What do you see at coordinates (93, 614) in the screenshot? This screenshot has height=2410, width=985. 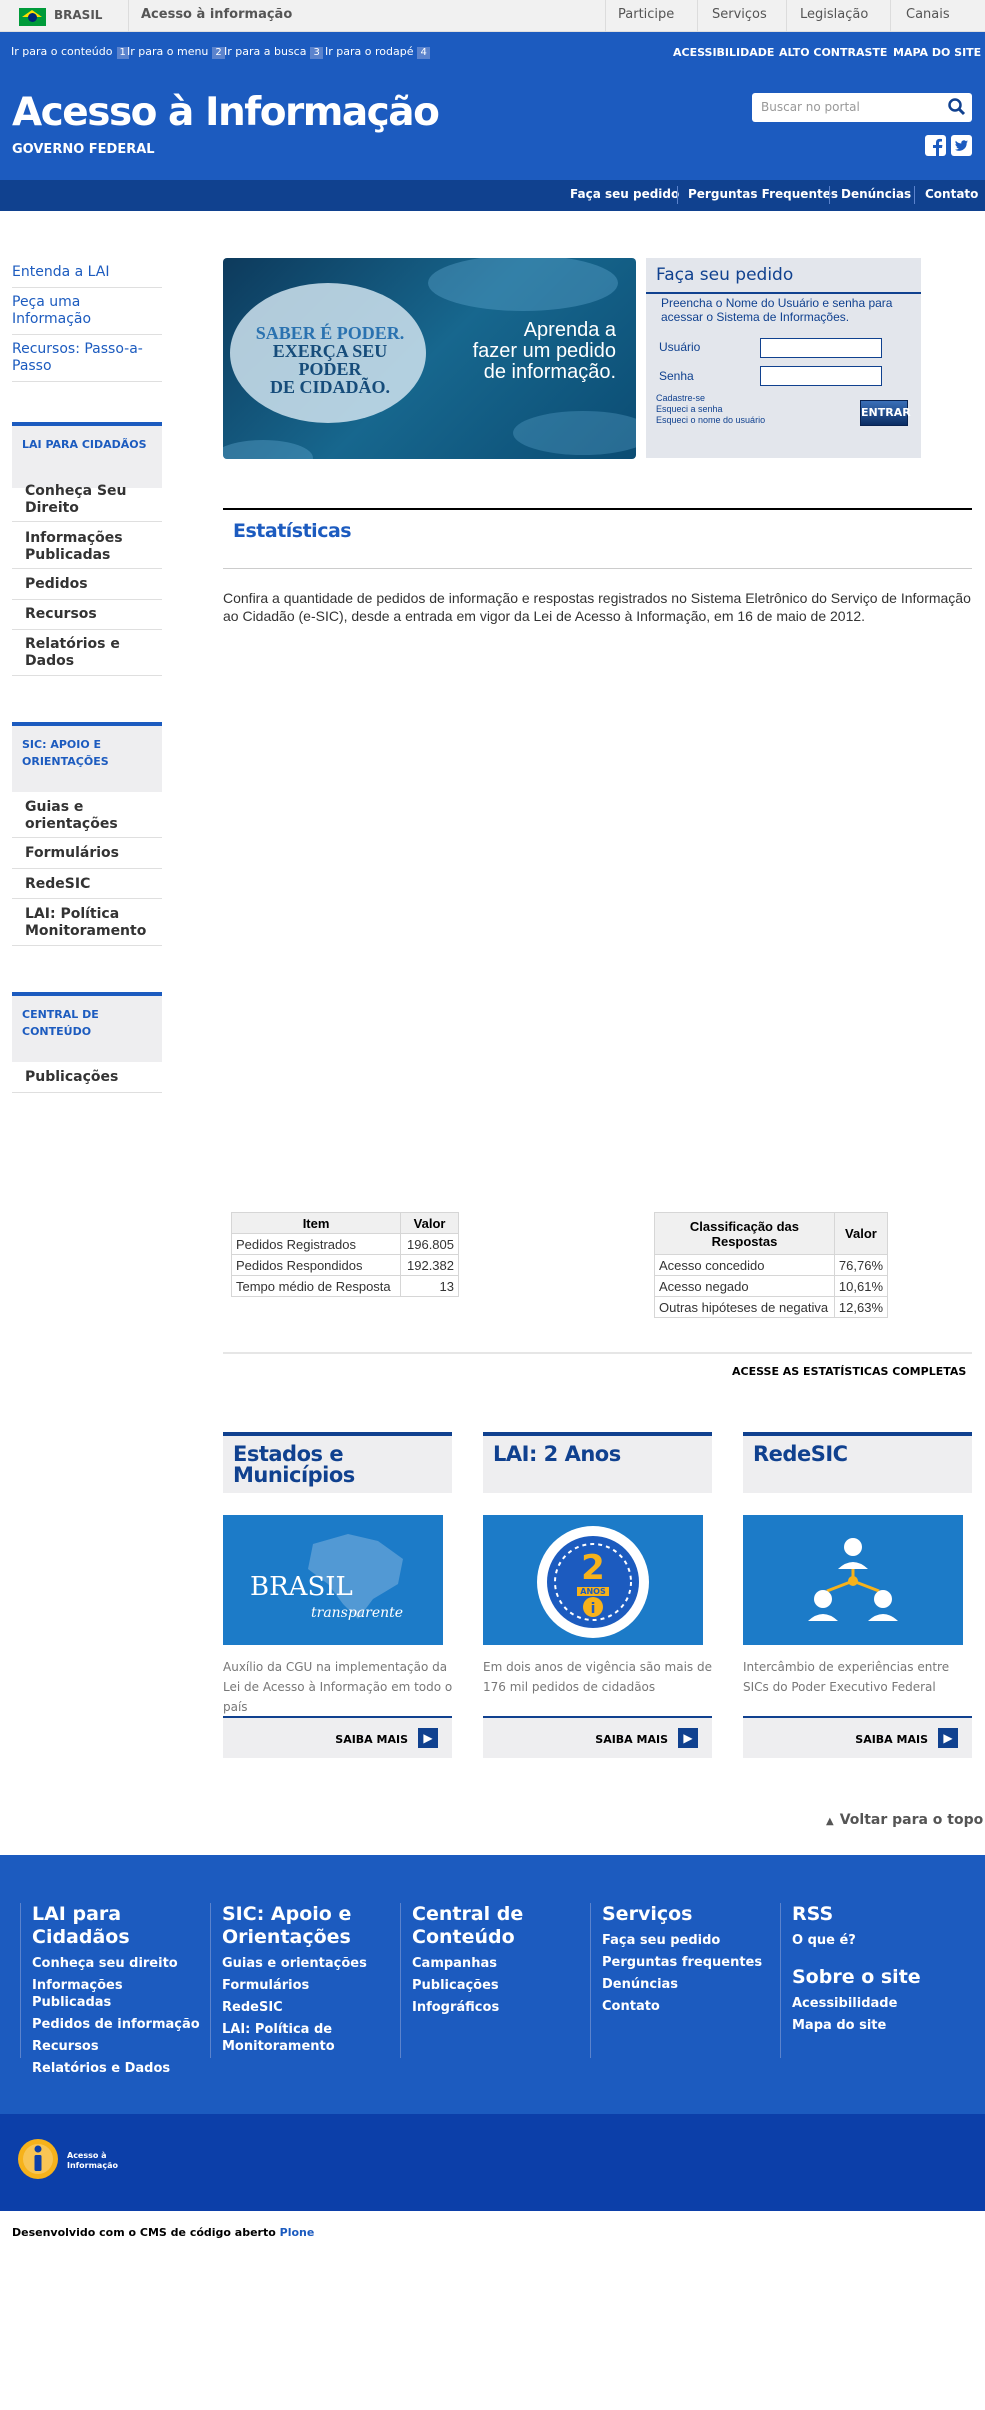 I see `sidebar-item-recursos2: Recursos` at bounding box center [93, 614].